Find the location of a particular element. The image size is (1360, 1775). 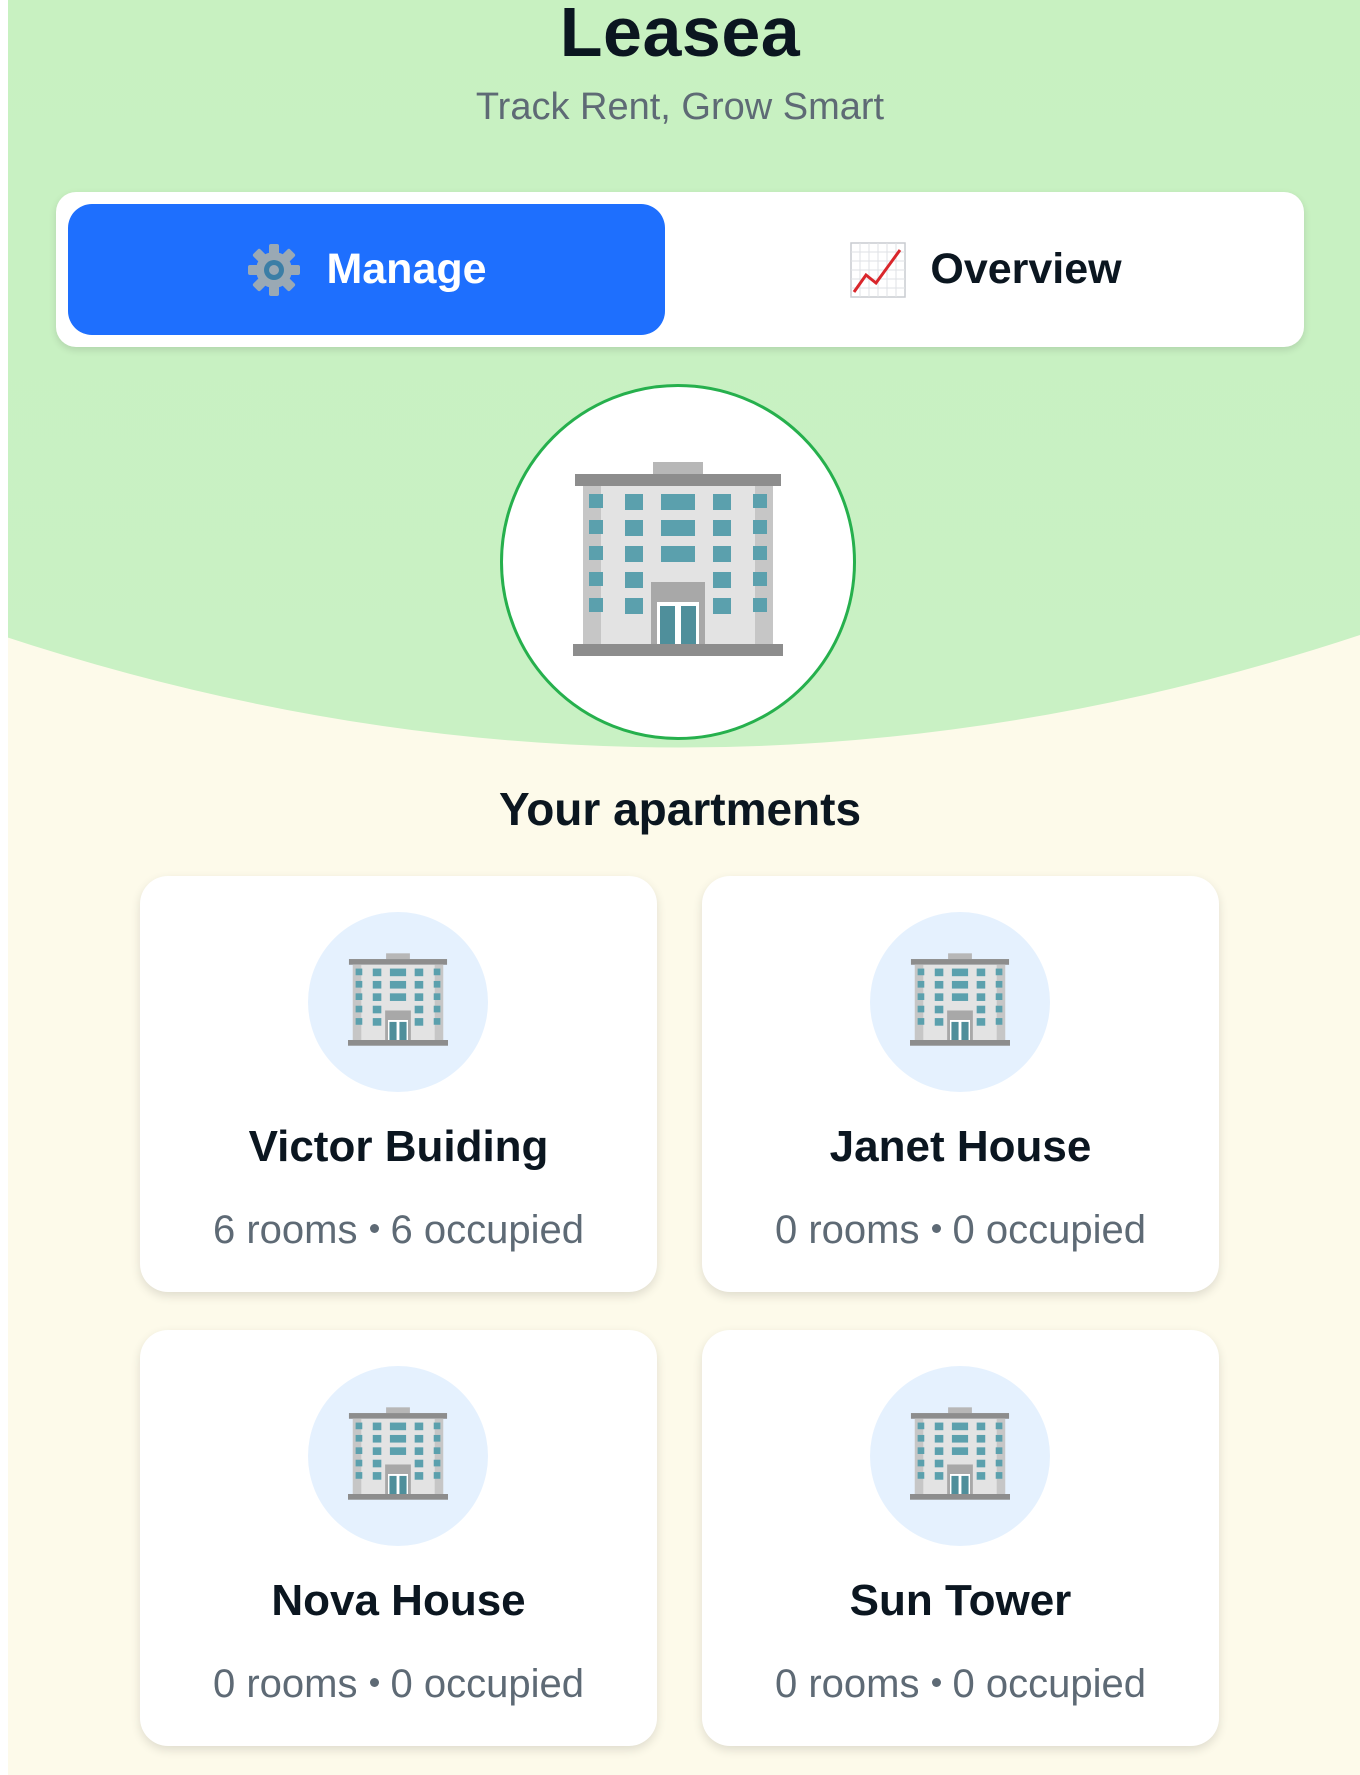

apartment-name: Victor Buiding is located at coordinates (398, 1146).